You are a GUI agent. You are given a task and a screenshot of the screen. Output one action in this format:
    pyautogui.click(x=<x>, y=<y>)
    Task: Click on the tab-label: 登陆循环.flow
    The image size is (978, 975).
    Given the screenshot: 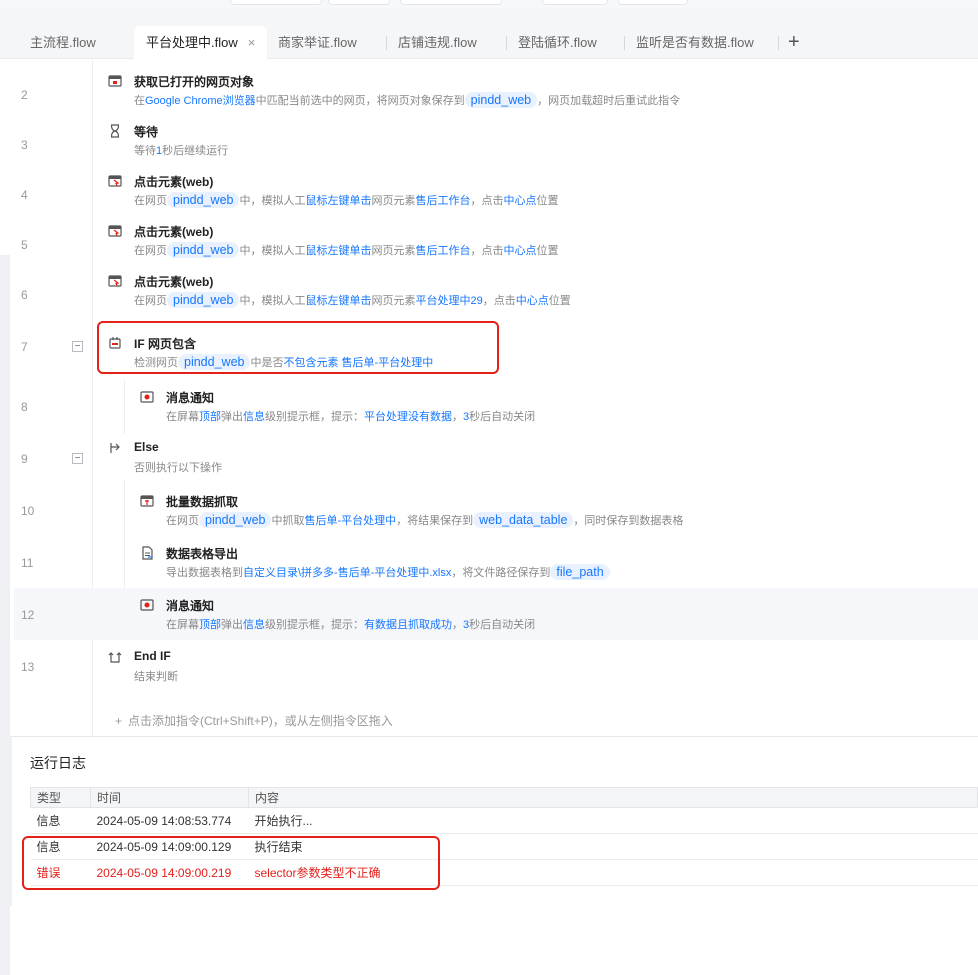 What is the action you would take?
    pyautogui.click(x=557, y=42)
    